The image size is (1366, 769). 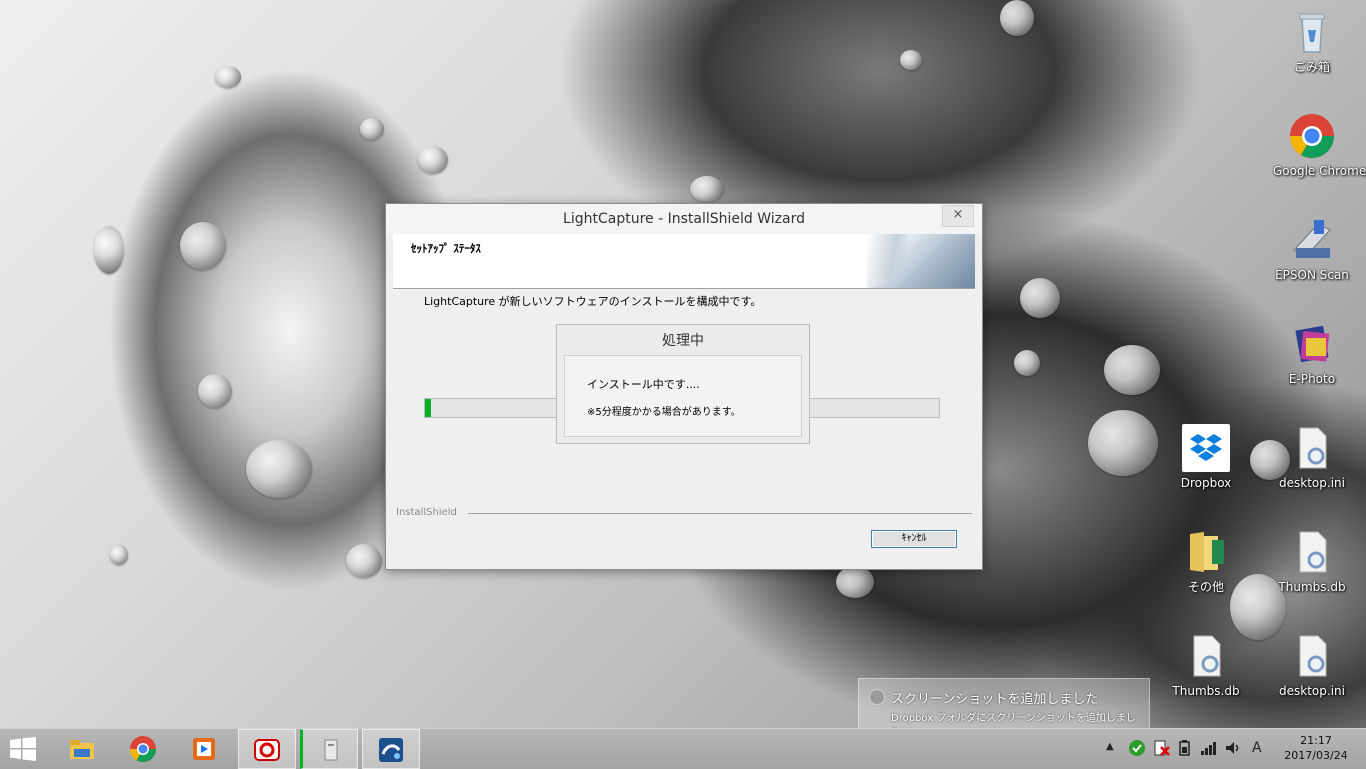 I want to click on setup-icon, so click(x=391, y=750).